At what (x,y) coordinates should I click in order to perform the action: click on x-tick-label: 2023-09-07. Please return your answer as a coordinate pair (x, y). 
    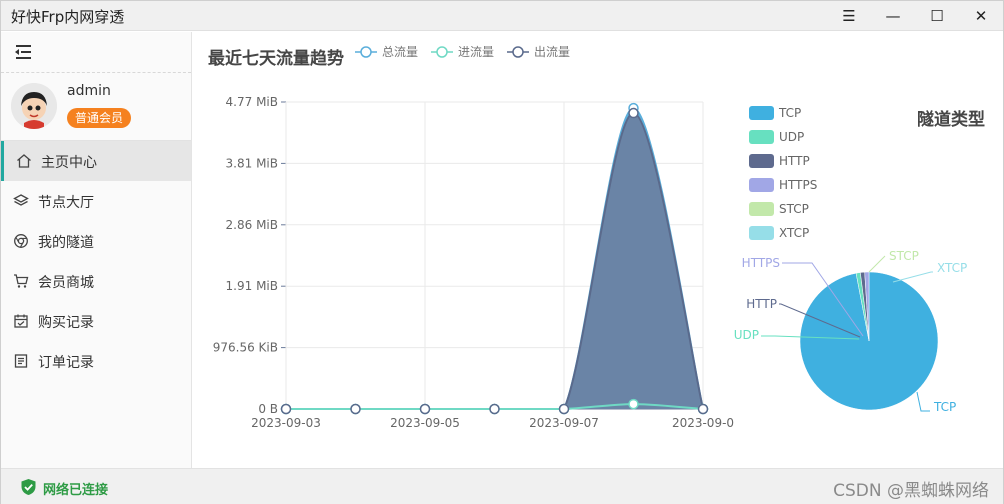
    Looking at the image, I should click on (564, 423).